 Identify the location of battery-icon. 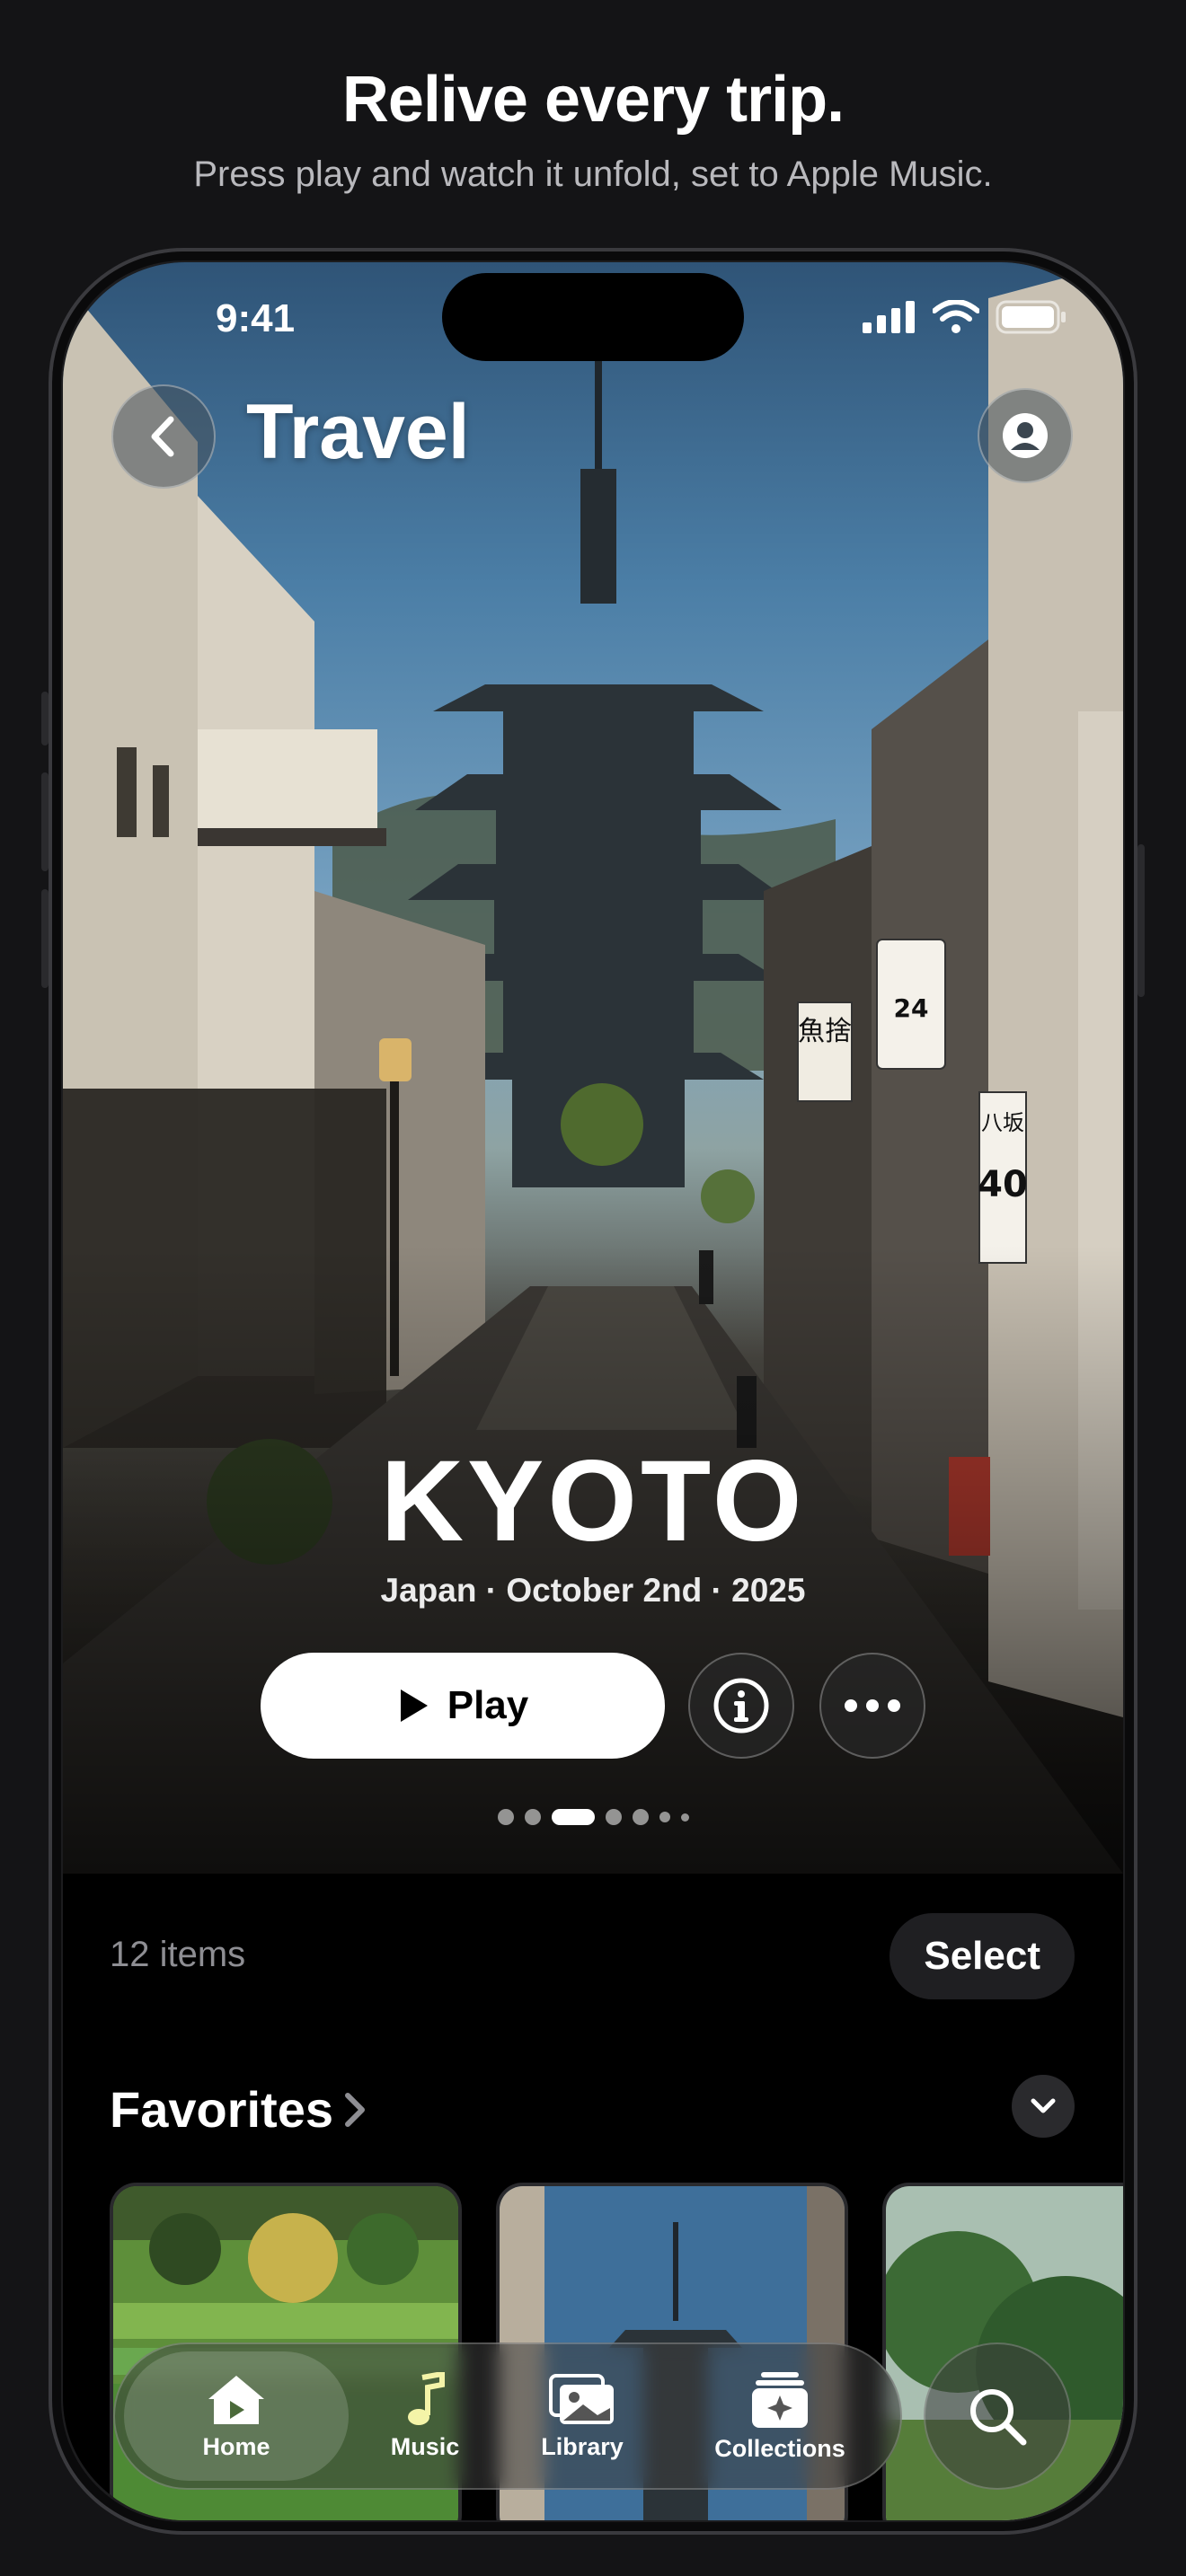
(1031, 317).